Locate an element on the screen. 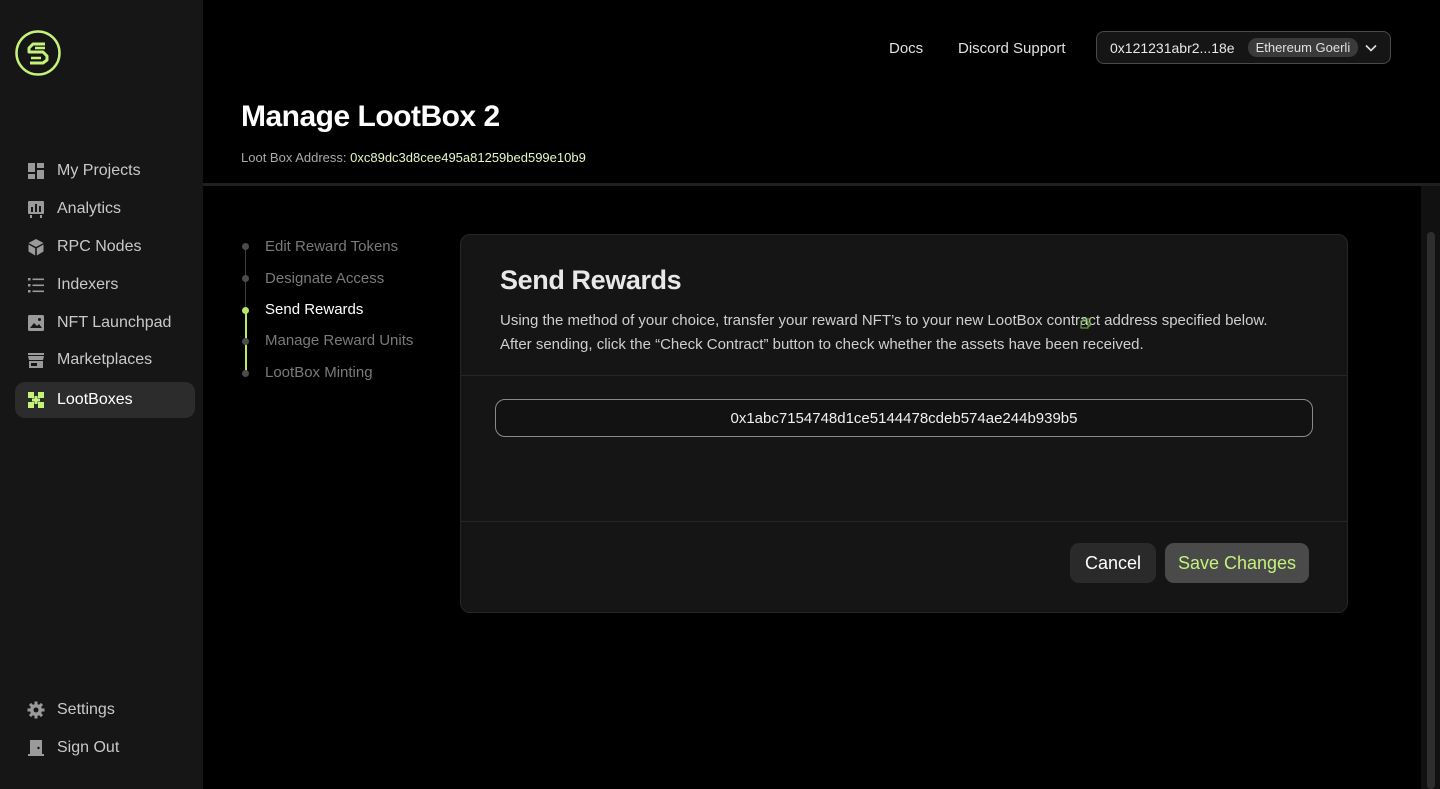 The height and width of the screenshot is (789, 1440). cancel-button: Cancel is located at coordinates (1113, 563).